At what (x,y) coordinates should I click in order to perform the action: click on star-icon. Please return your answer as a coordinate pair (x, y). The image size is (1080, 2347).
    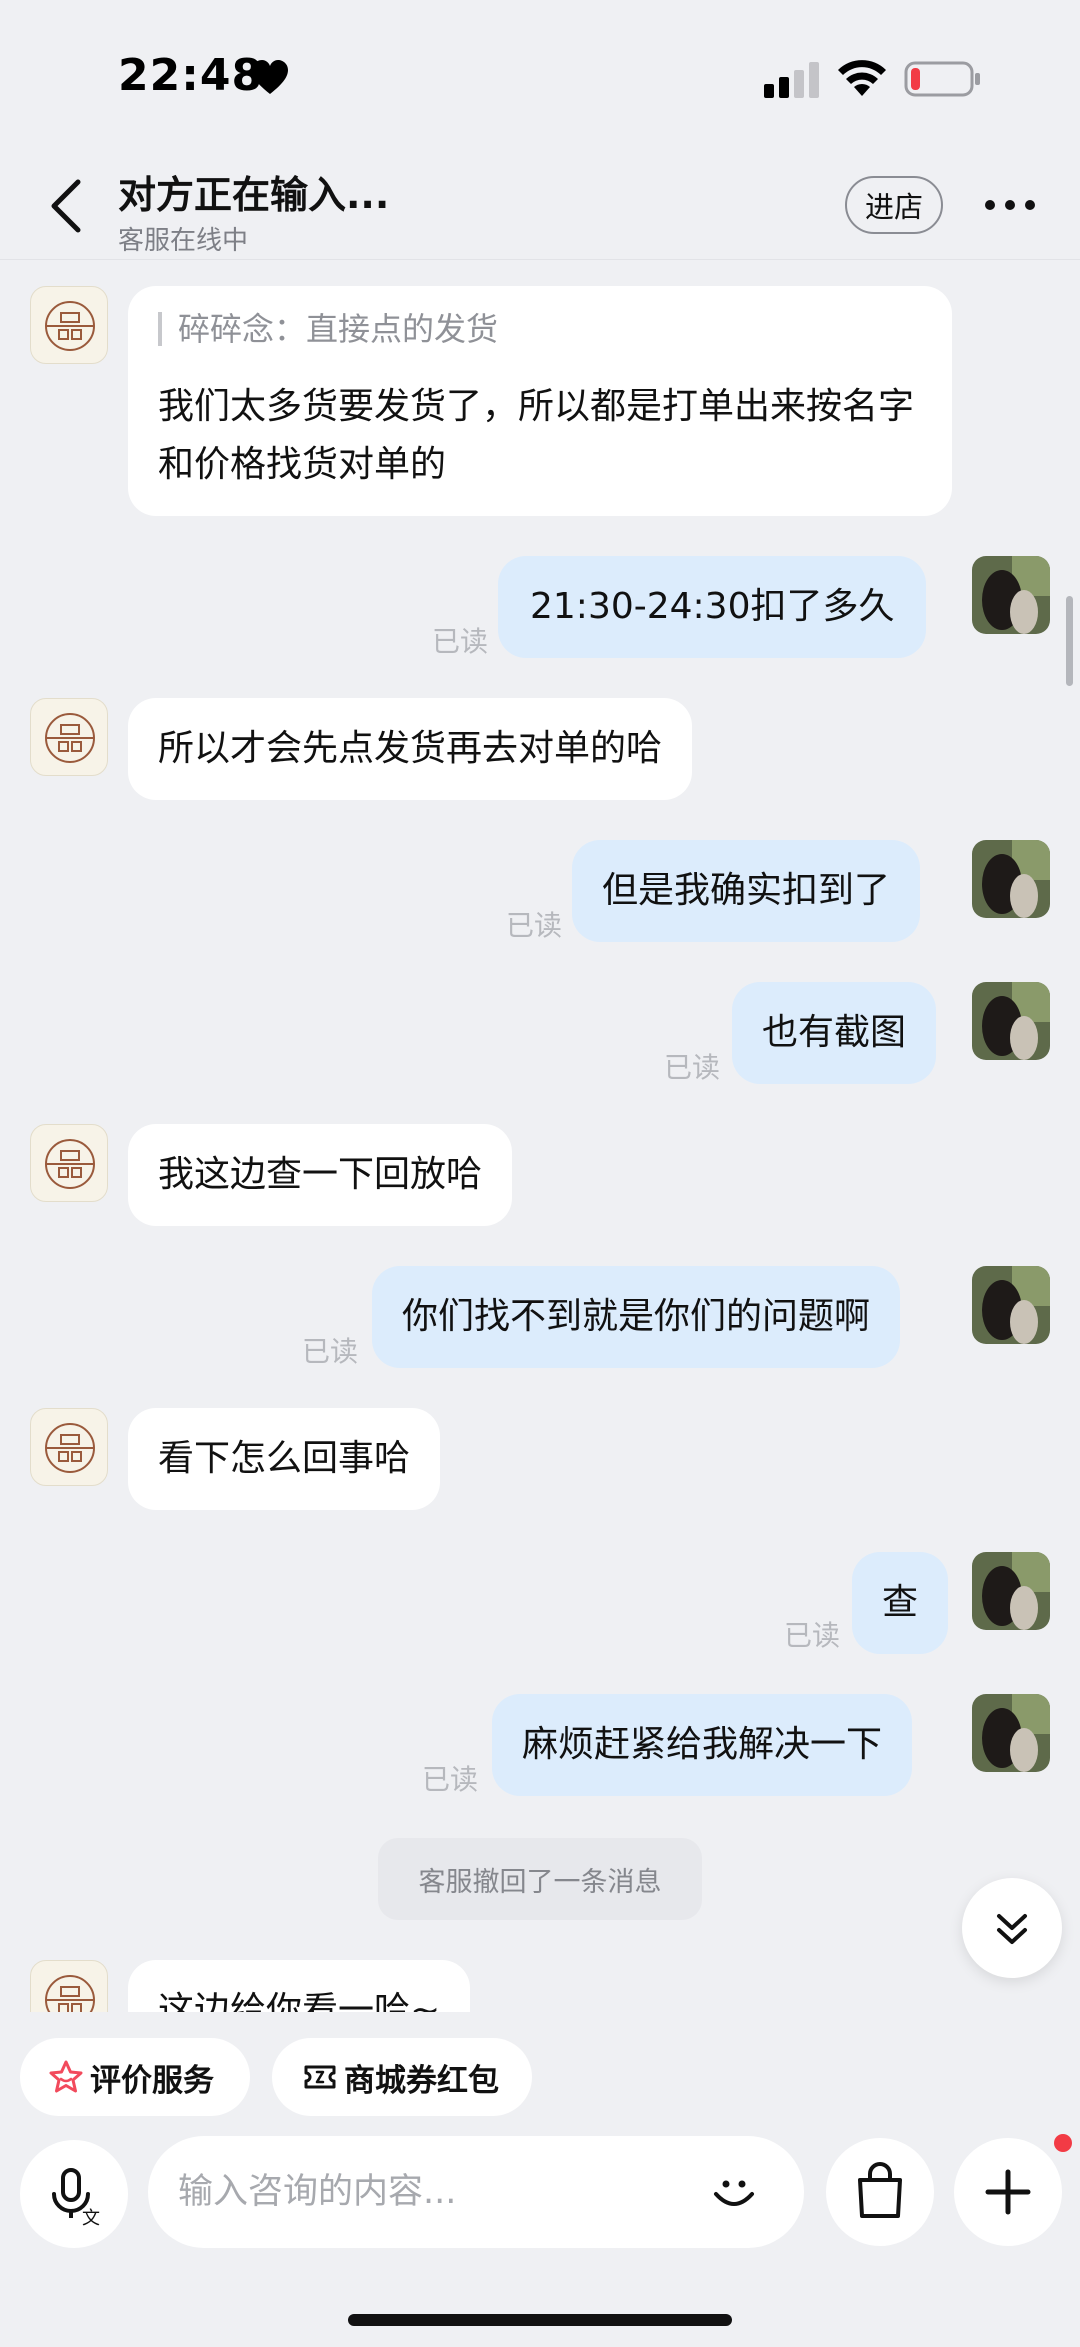
    Looking at the image, I should click on (66, 2076).